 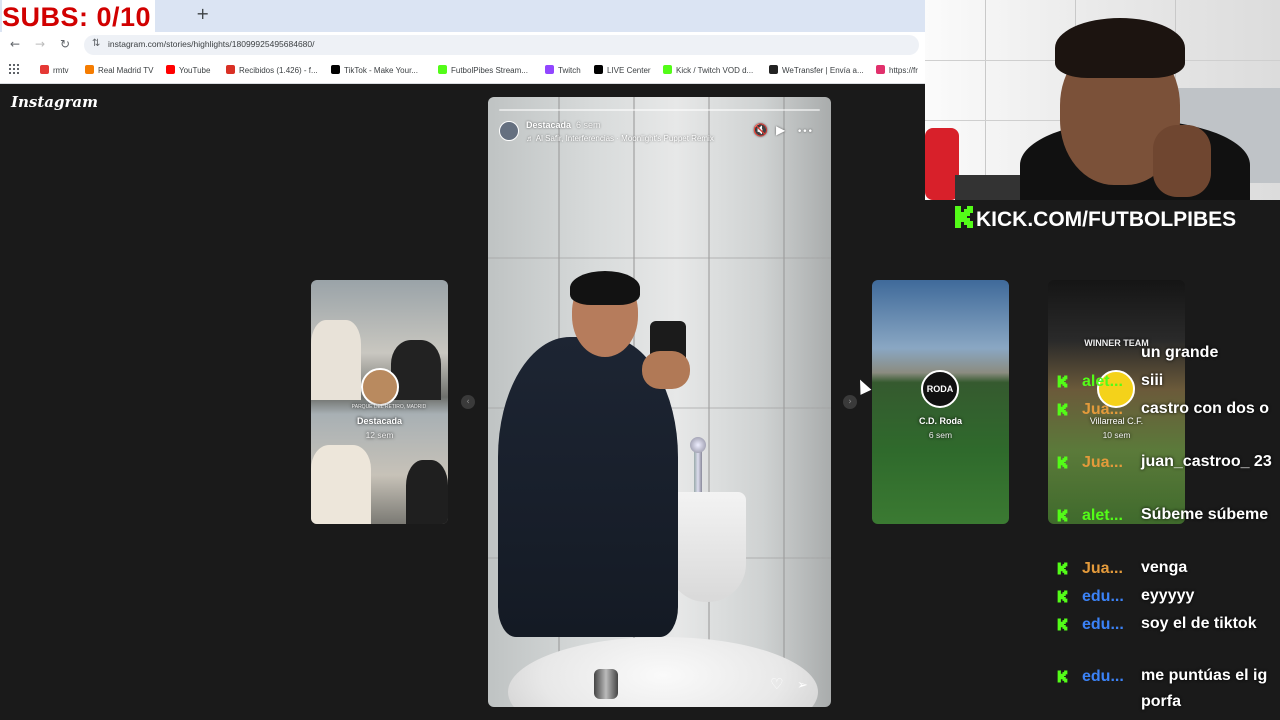 What do you see at coordinates (605, 288) in the screenshot?
I see `person-hair` at bounding box center [605, 288].